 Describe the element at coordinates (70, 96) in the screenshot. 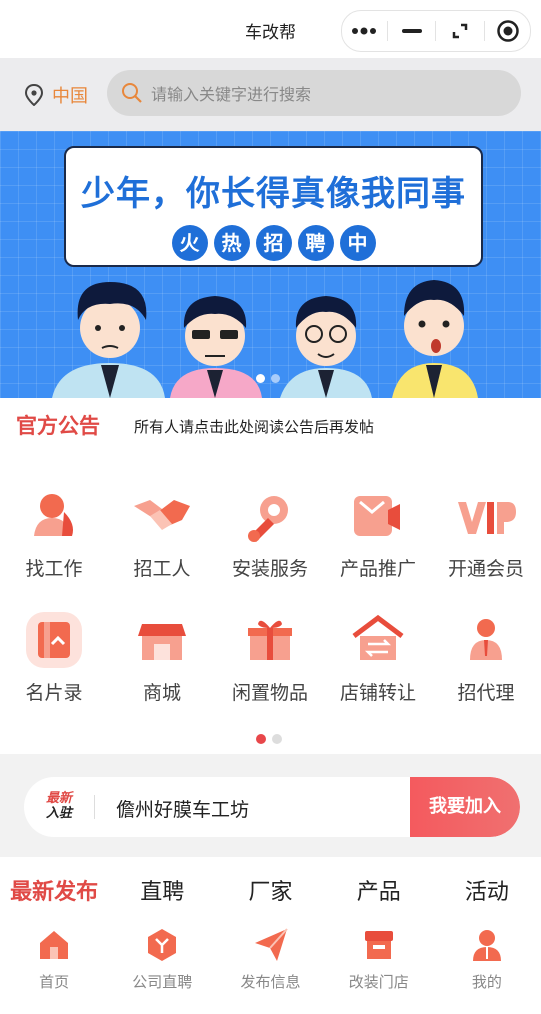

I see `location-label: 中国` at that location.